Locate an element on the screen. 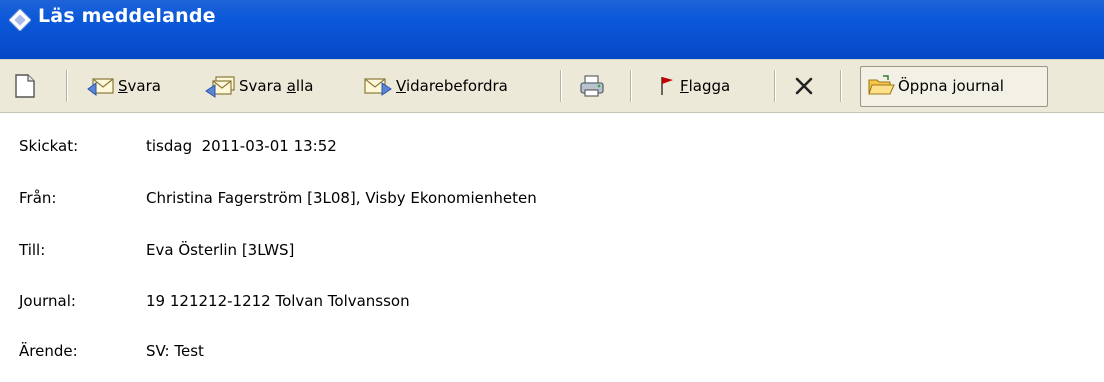  flag-button: Flagga is located at coordinates (693, 86).